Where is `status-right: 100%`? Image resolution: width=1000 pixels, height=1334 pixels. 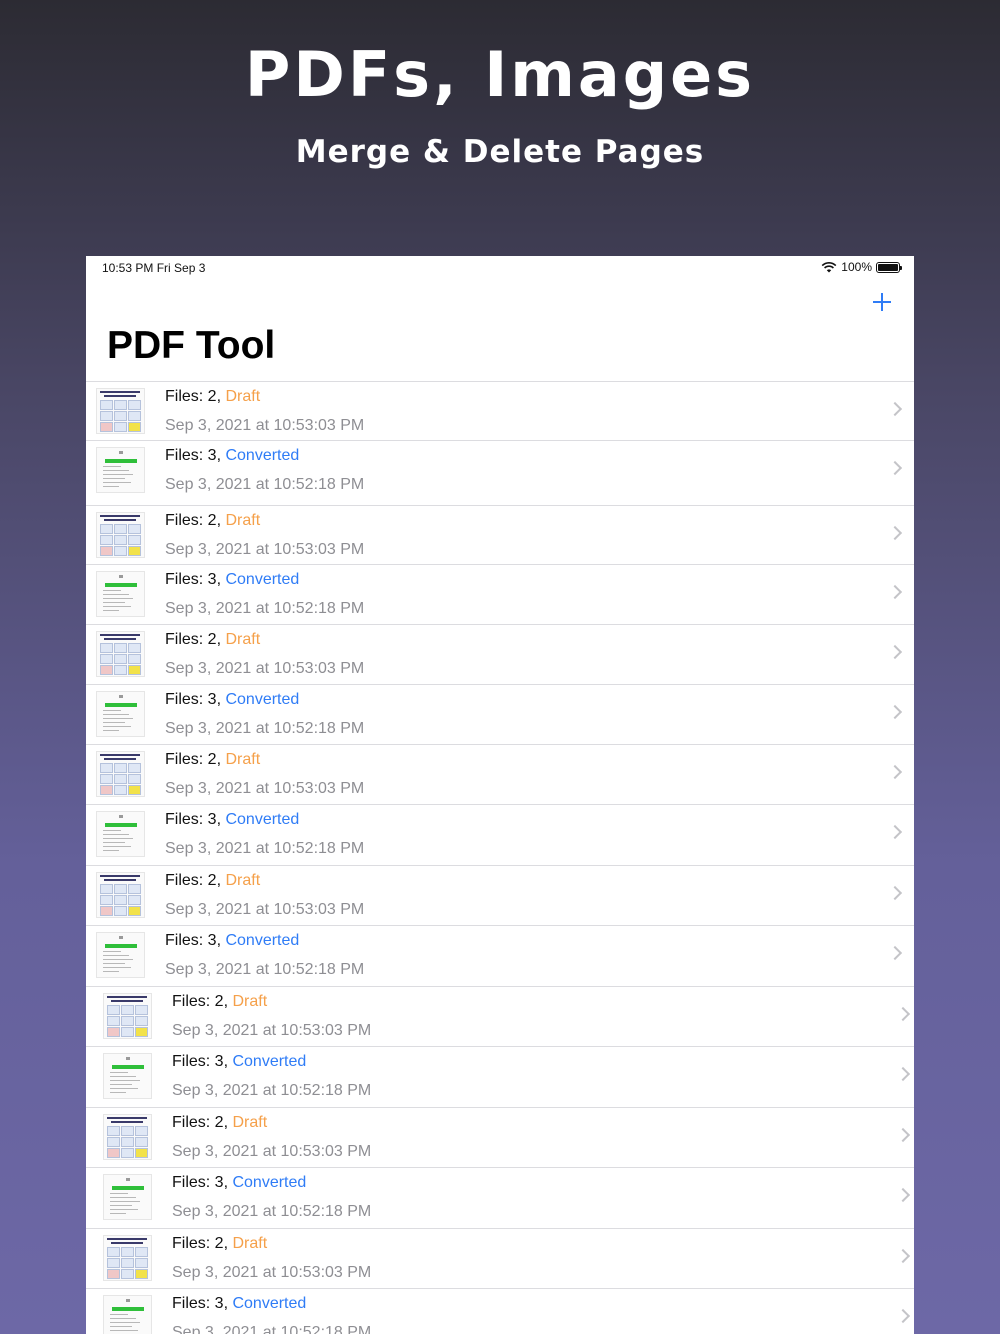 status-right: 100% is located at coordinates (861, 267).